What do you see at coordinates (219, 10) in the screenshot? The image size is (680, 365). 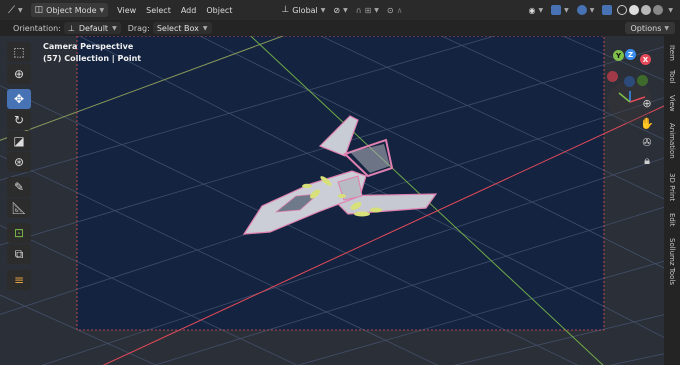 I see `menu-object: Object` at bounding box center [219, 10].